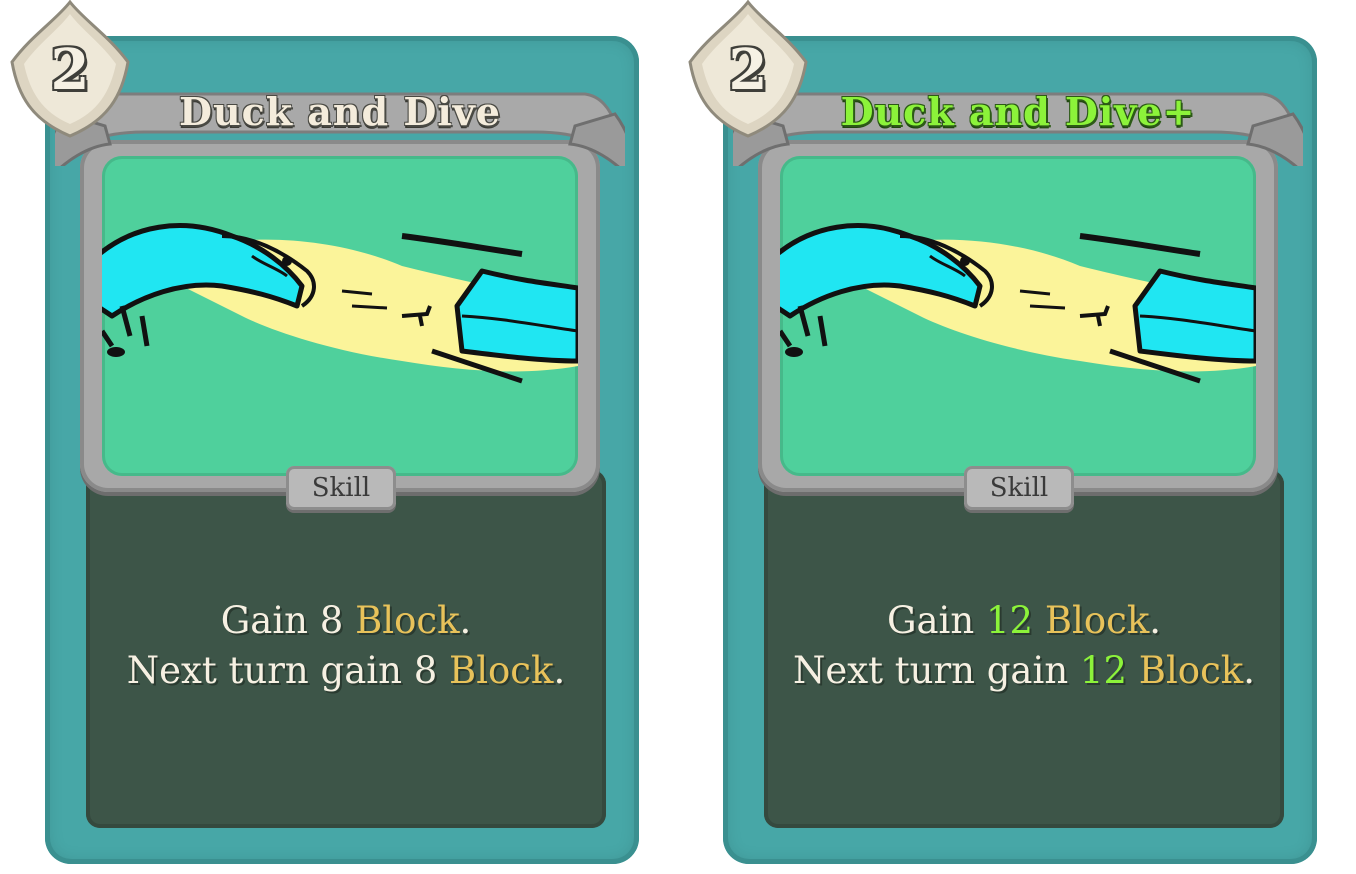  I want to click on card-description: Gain 12 Block. Next turn gain 12 Block., so click(1024, 646).